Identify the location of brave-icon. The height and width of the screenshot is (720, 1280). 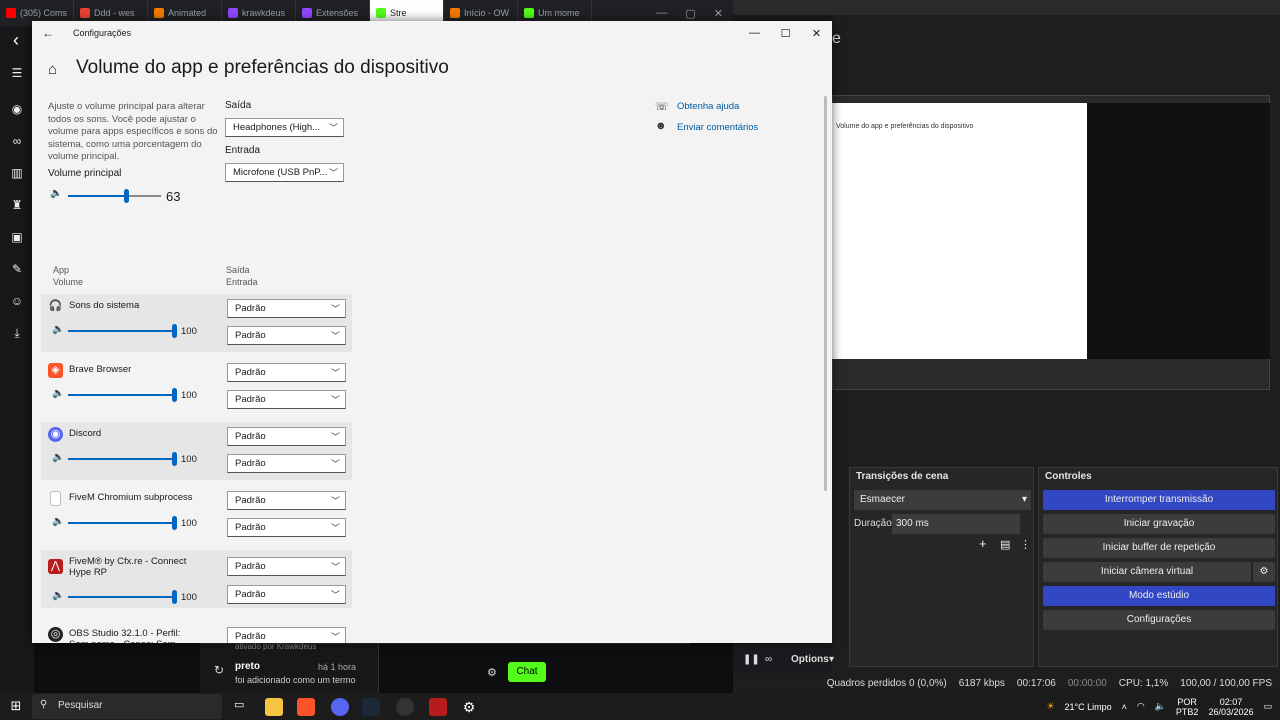
(306, 707).